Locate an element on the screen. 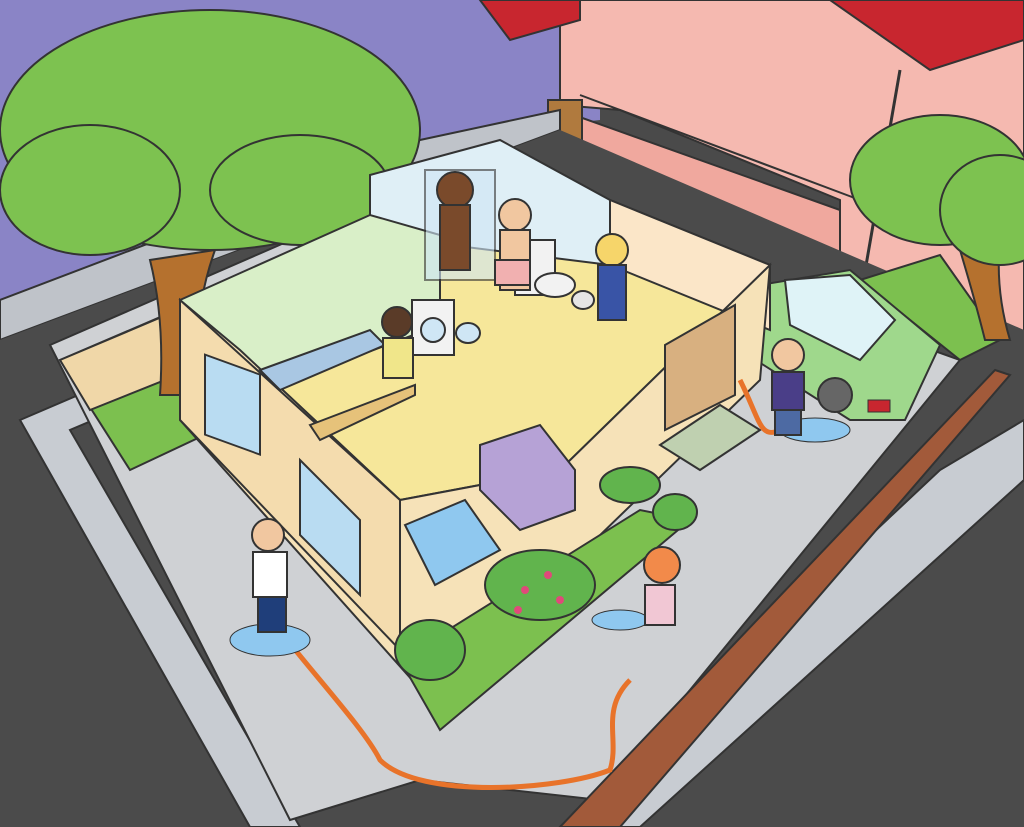  toilet is located at coordinates (555, 285).